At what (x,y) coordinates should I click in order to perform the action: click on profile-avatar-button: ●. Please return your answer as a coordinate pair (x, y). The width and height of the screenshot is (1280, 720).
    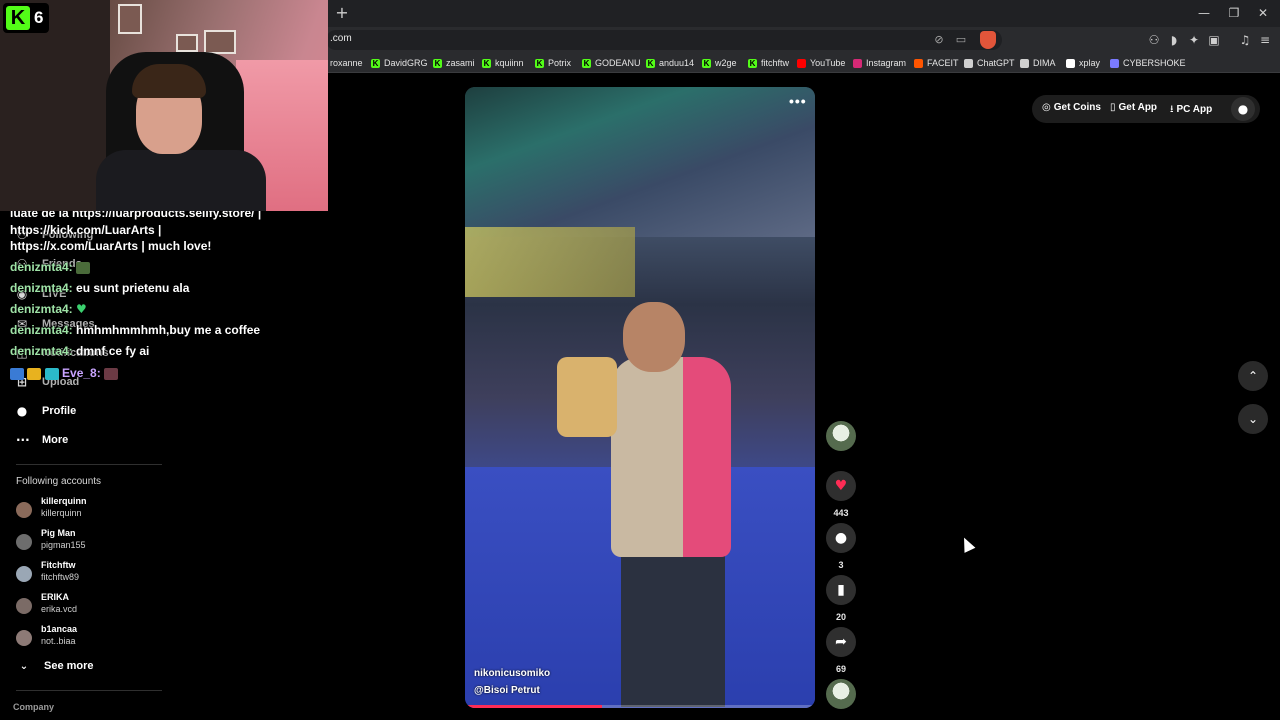
    Looking at the image, I should click on (1243, 109).